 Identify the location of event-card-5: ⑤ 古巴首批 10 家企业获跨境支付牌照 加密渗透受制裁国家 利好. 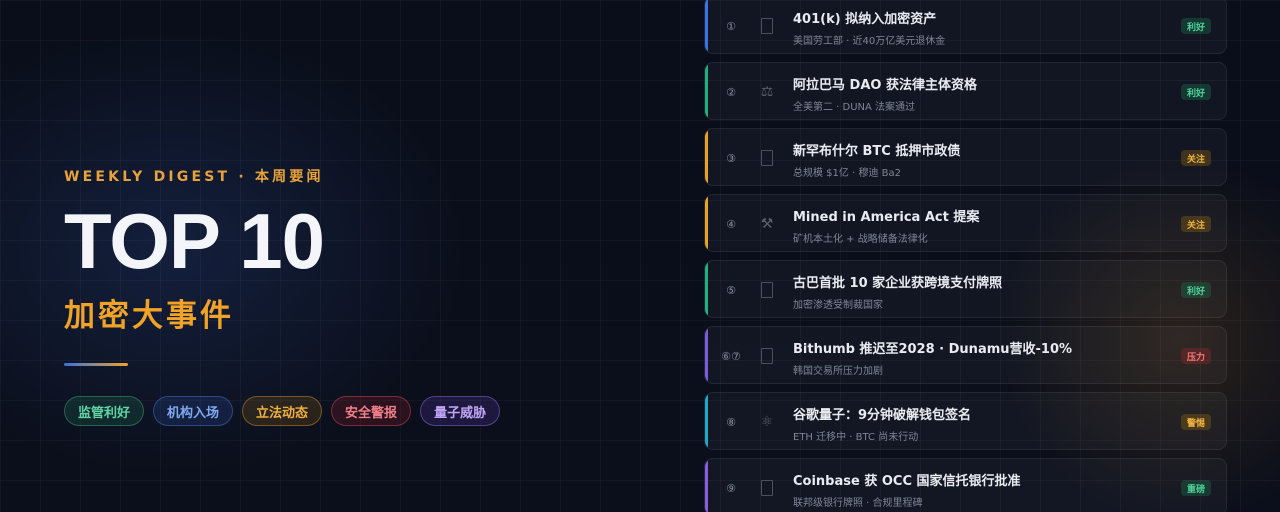
(965, 289).